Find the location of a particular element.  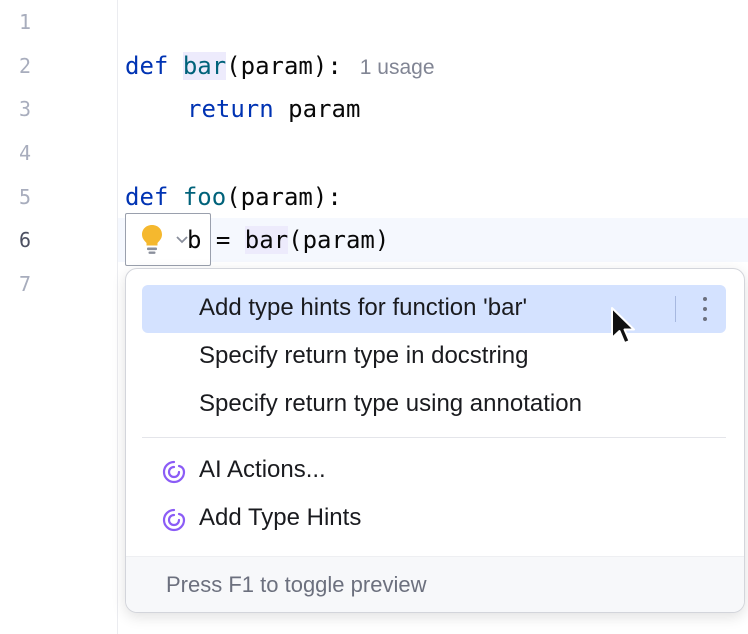

line-number: 3 is located at coordinates (25, 109).